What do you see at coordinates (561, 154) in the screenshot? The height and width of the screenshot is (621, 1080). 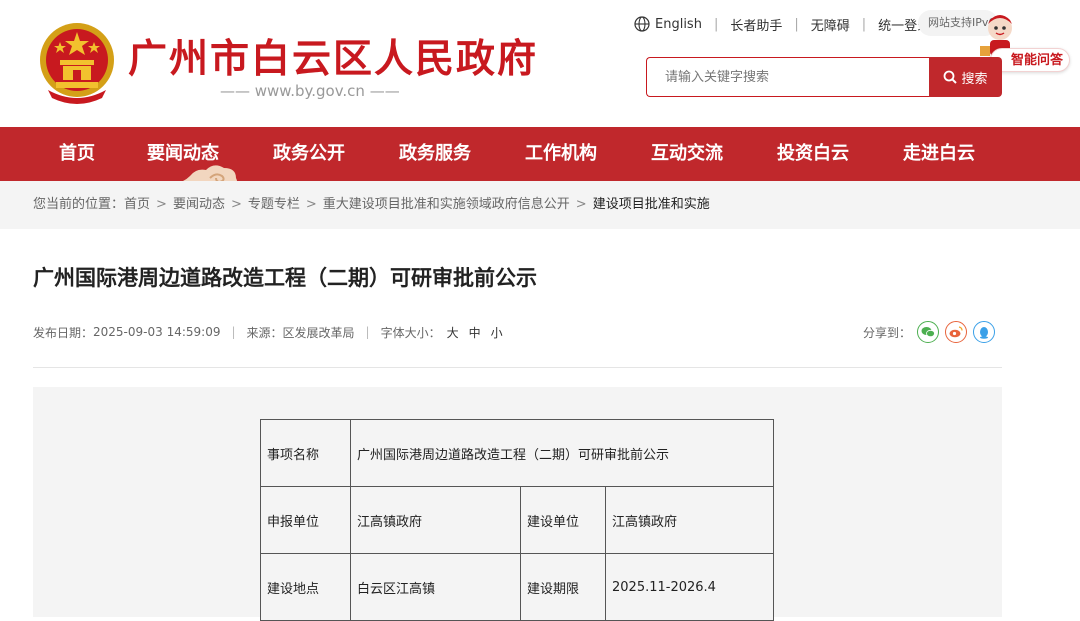 I see `nav-item-agencies: 工作机构` at bounding box center [561, 154].